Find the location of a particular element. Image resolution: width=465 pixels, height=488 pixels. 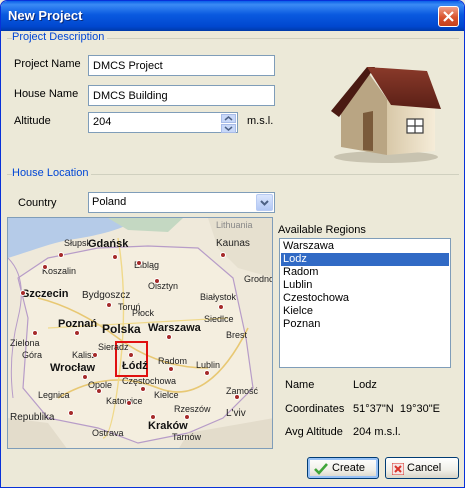

detail-name-value: Lodz is located at coordinates (365, 385).